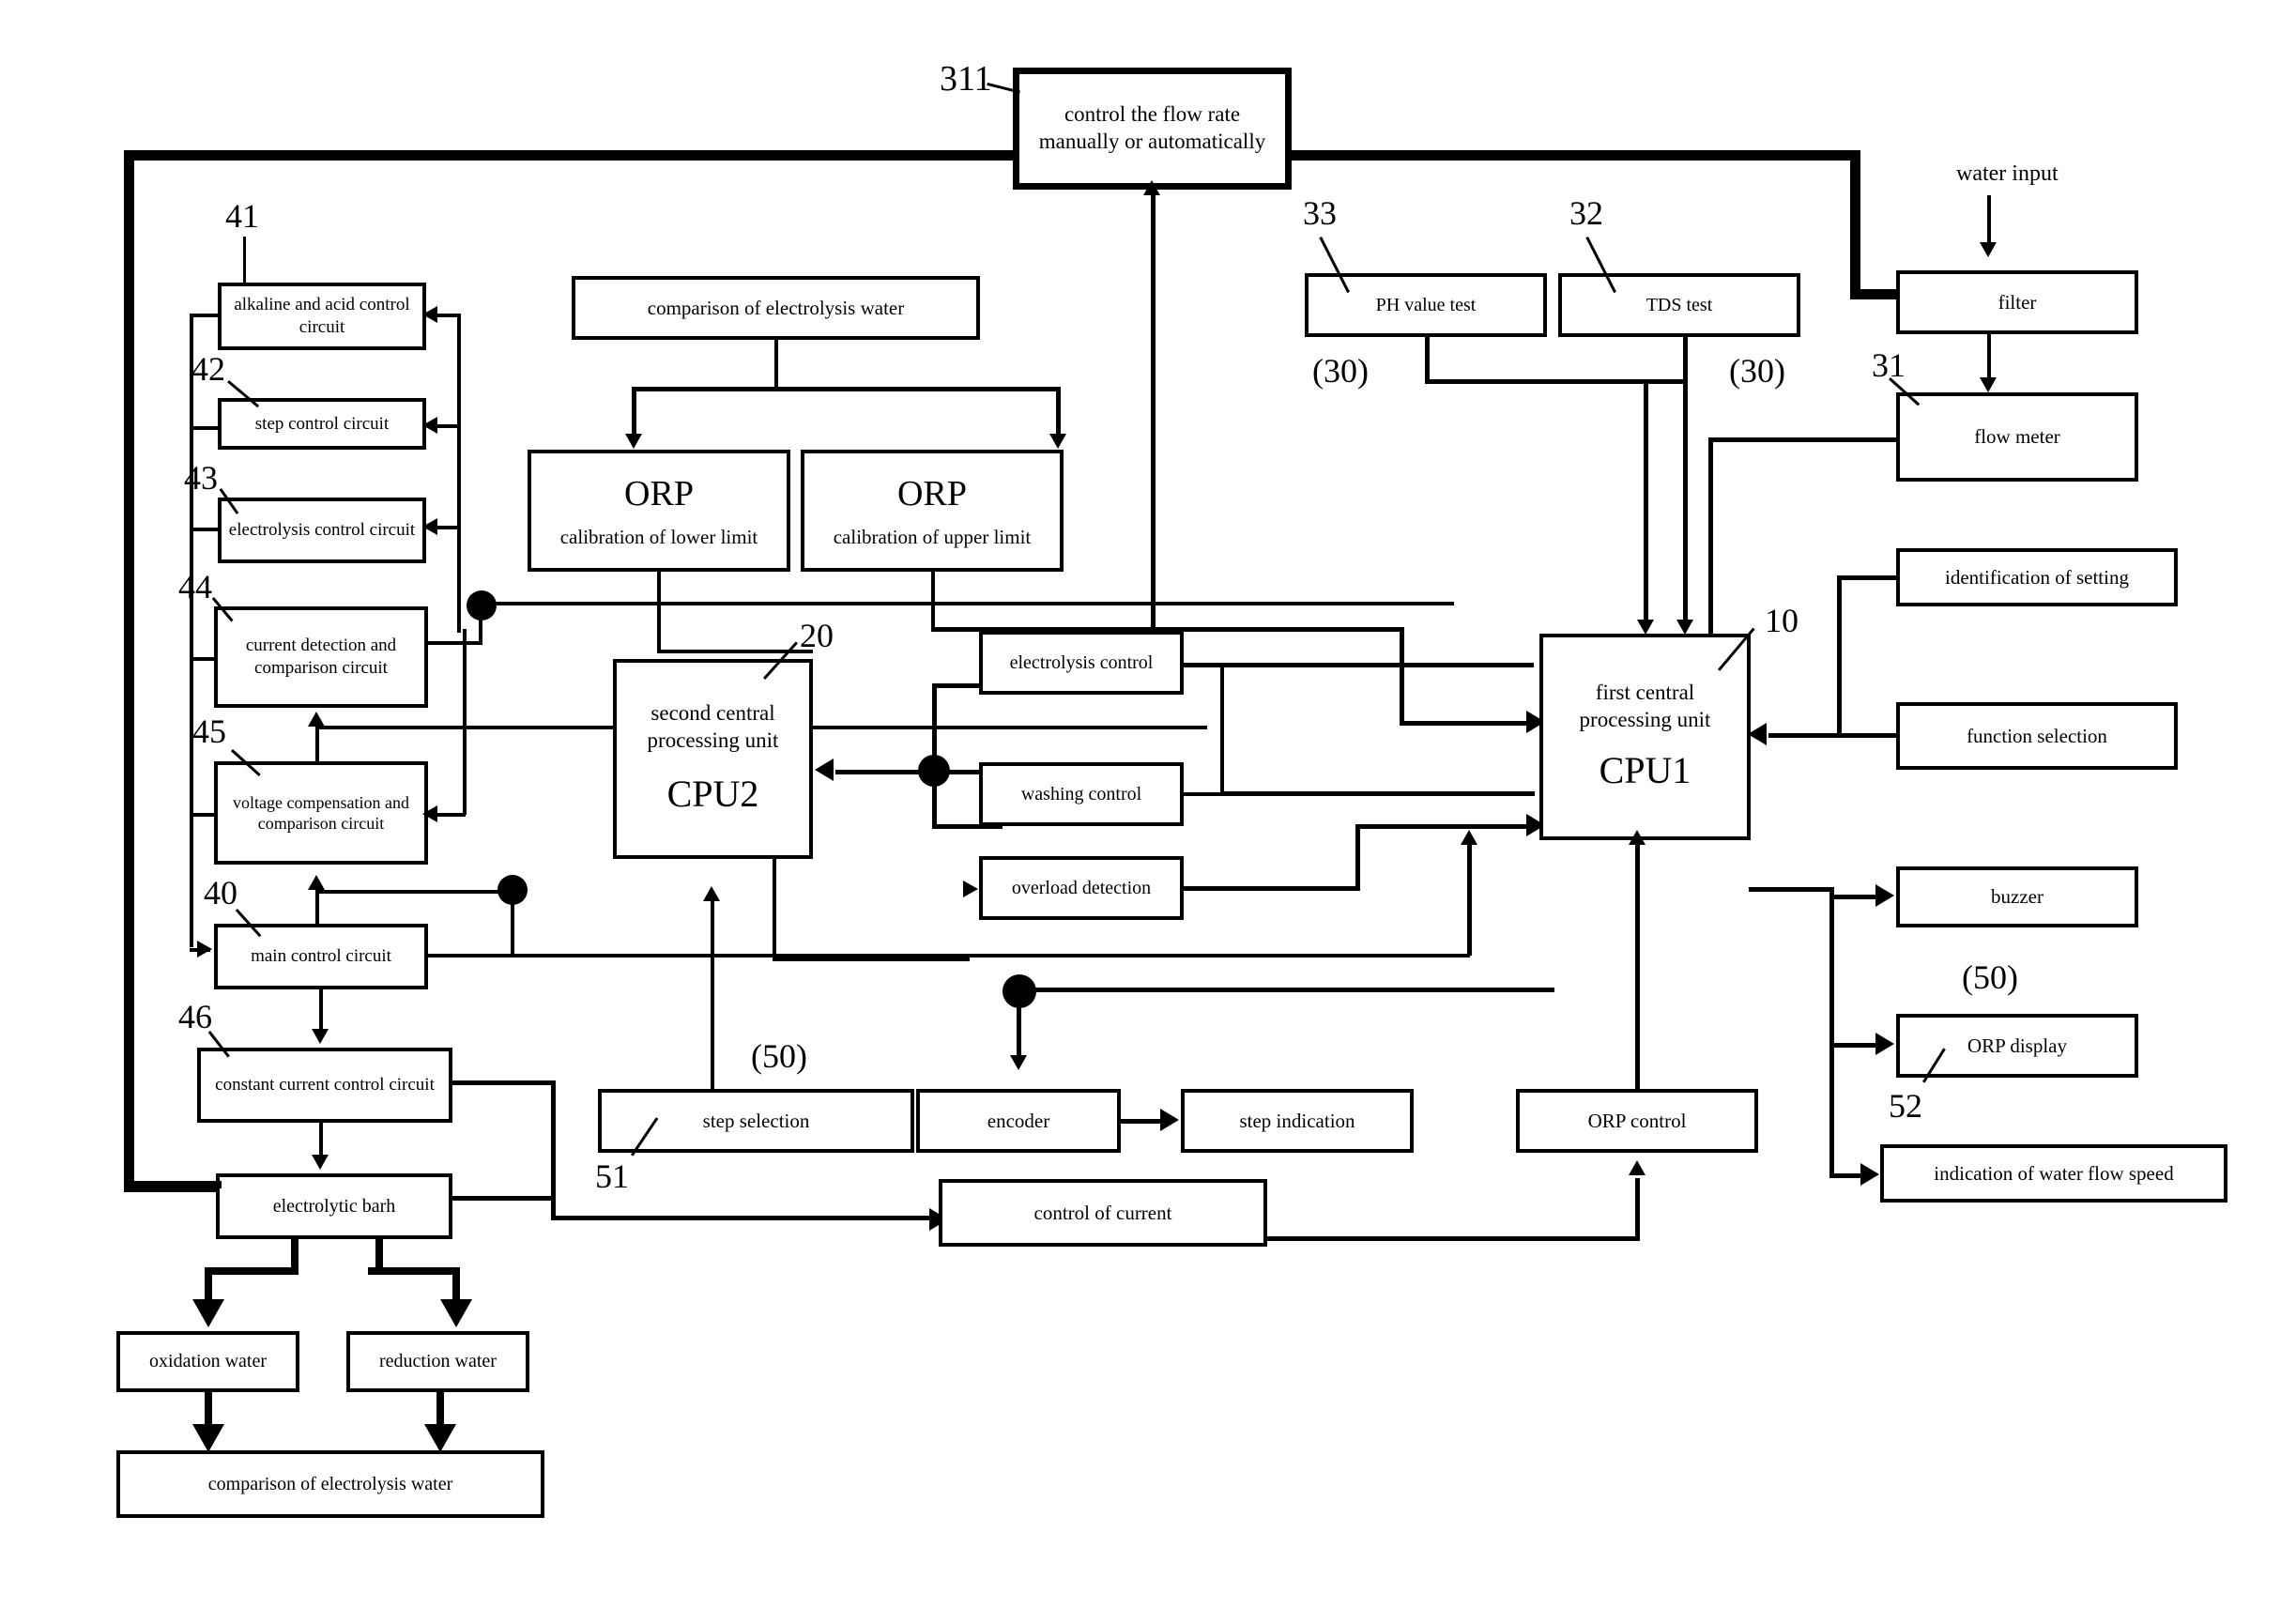 The width and height of the screenshot is (2296, 1624). What do you see at coordinates (779, 1056) in the screenshot?
I see `paren-50-mid: (50)` at bounding box center [779, 1056].